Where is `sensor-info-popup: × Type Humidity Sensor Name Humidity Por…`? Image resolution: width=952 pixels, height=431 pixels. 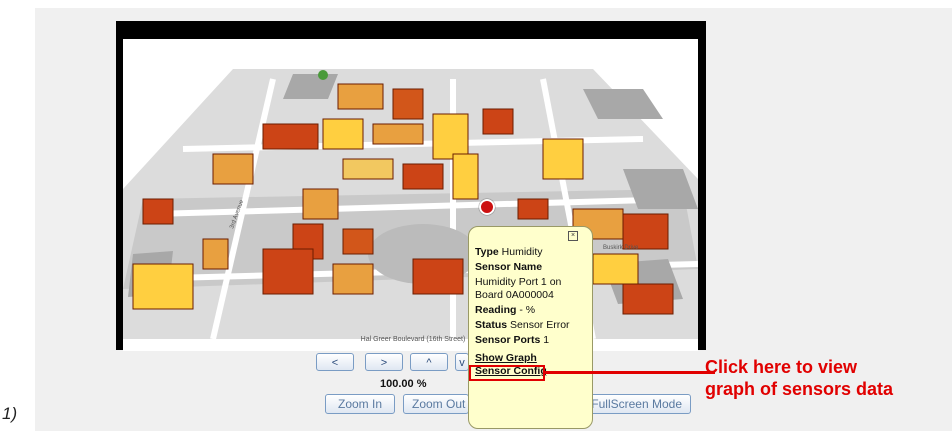
sensor-info-popup: × Type Humidity Sensor Name Humidity Por… is located at coordinates (530, 327).